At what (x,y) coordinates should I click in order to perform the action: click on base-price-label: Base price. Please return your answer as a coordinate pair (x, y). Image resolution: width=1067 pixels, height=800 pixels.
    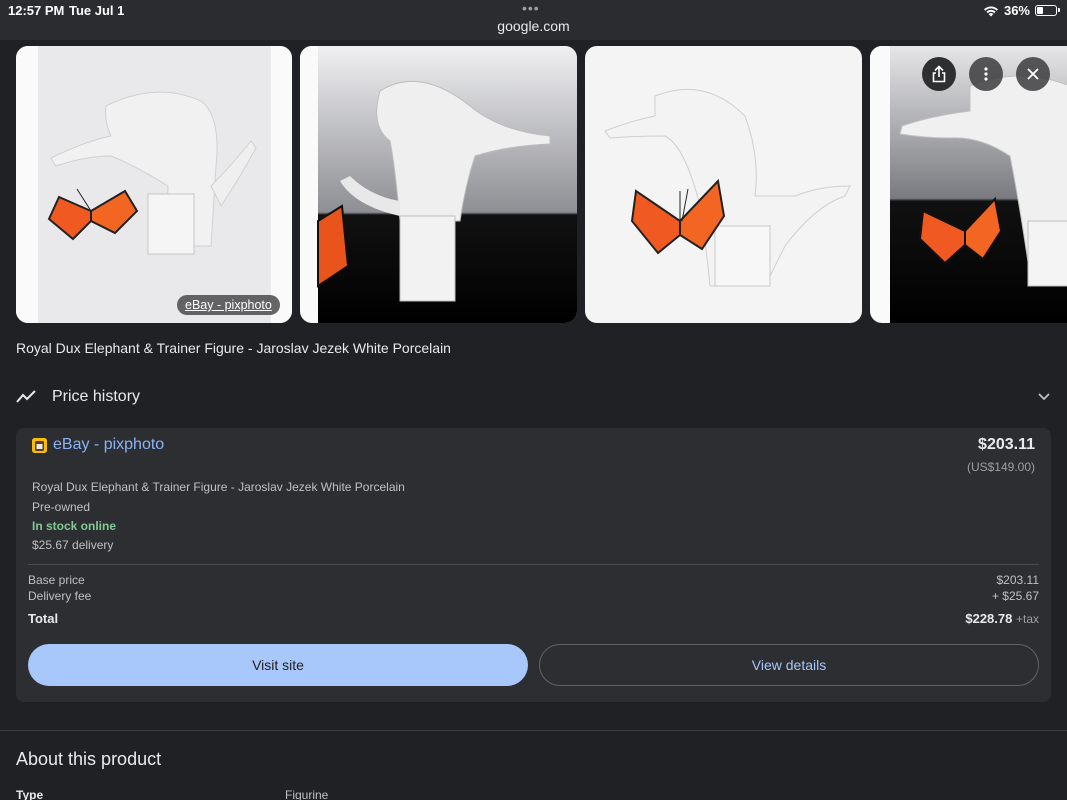
    Looking at the image, I should click on (56, 580).